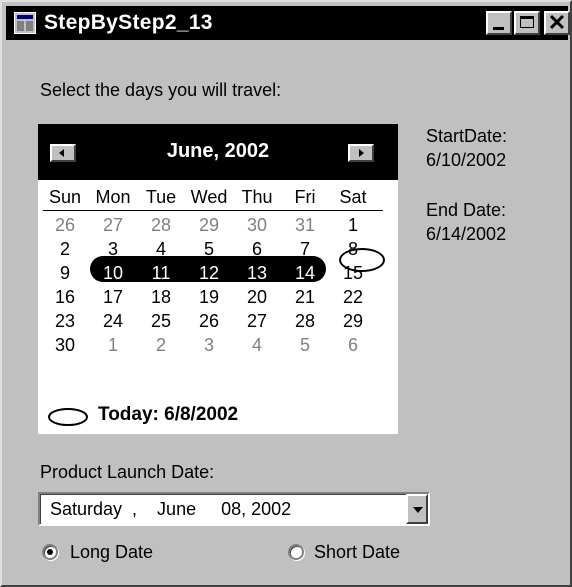 Image resolution: width=572 pixels, height=587 pixels. What do you see at coordinates (161, 273) in the screenshot?
I see `calendar-day: 11` at bounding box center [161, 273].